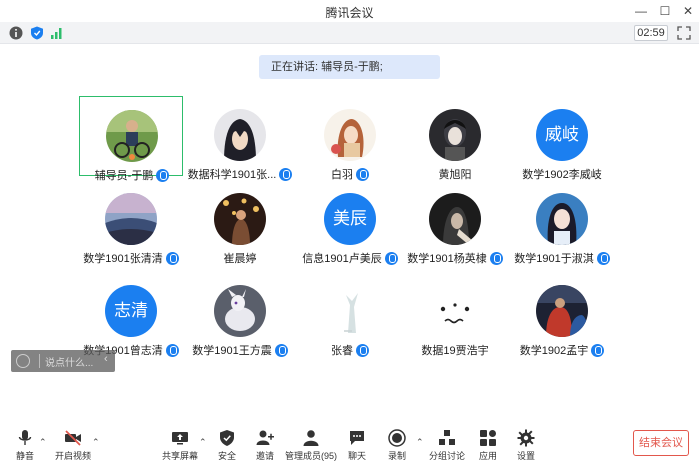 Image resolution: width=699 pixels, height=464 pixels. I want to click on participant-tile: 数学1901于淑淇, so click(562, 222).